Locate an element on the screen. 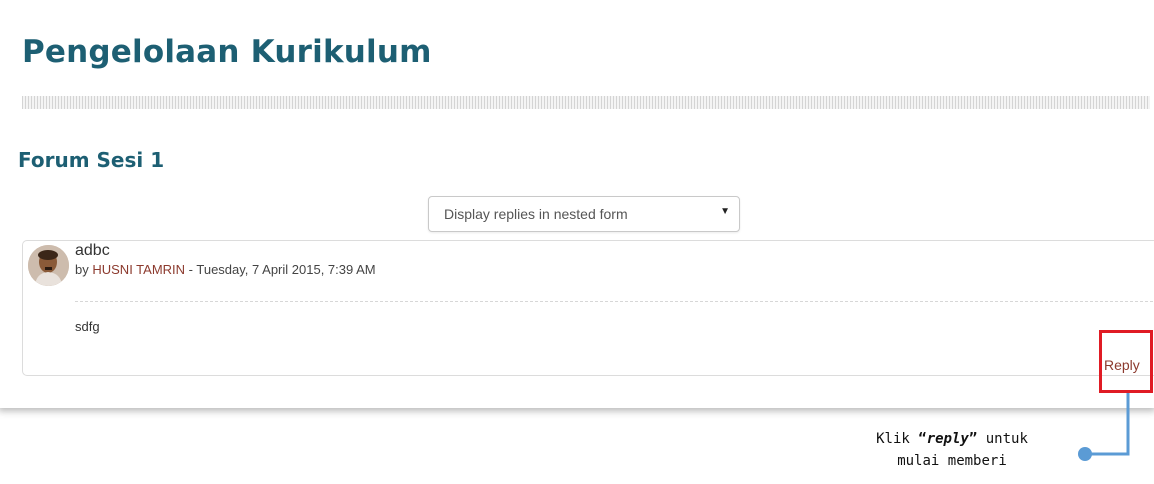  callout-annotation: Klik “reply” untuk mulai memberi is located at coordinates (952, 450).